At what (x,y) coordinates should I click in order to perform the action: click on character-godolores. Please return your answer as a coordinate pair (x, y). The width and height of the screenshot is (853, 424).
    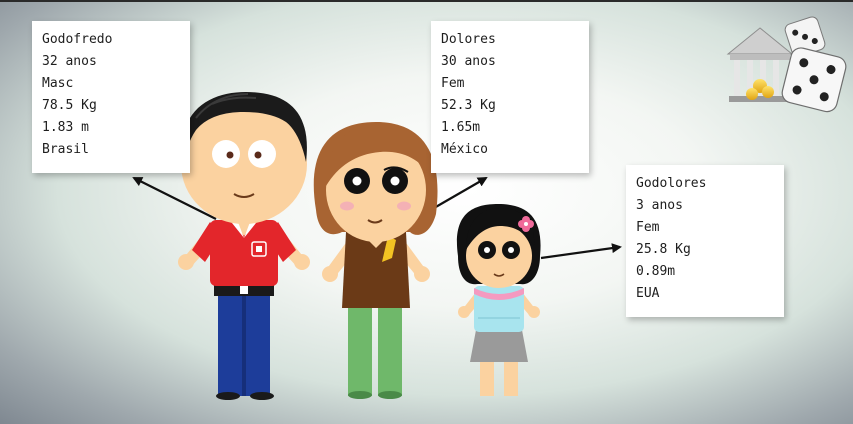
    Looking at the image, I should click on (498, 300).